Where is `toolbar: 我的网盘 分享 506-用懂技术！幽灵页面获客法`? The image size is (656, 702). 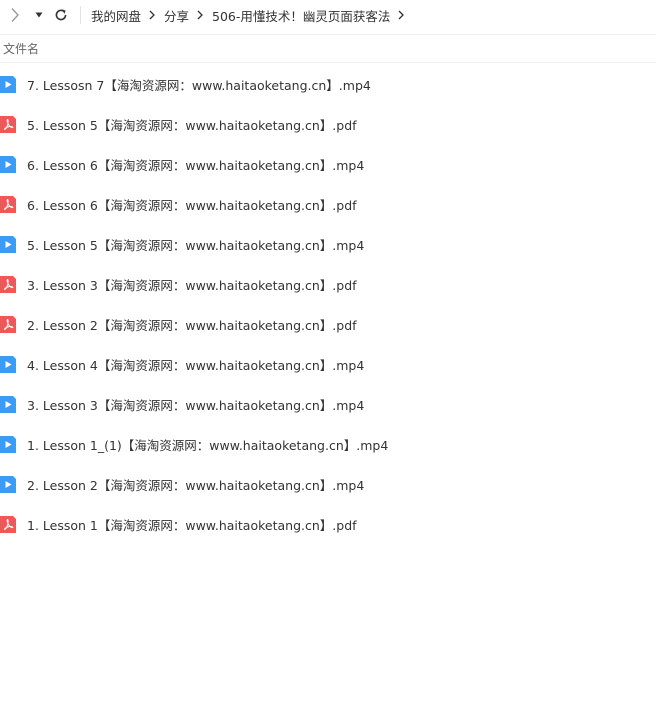 toolbar: 我的网盘 分享 506-用懂技术！幽灵页面获客法 is located at coordinates (328, 15).